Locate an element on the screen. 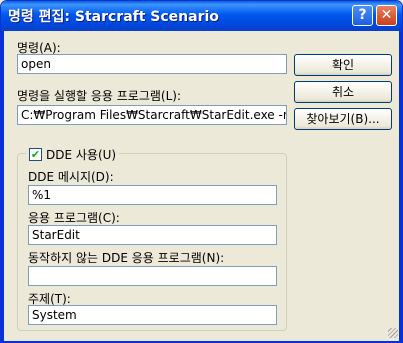  window-frame-left is located at coordinates (2, 186).